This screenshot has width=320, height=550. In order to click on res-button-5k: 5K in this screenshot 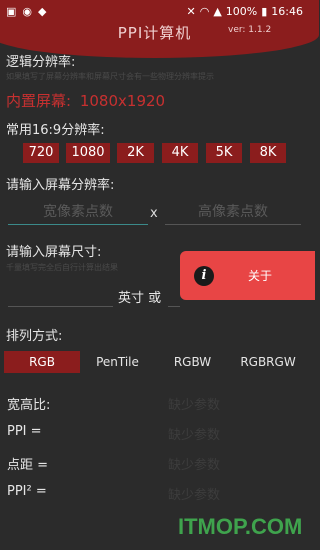, I will do `click(224, 153)`.